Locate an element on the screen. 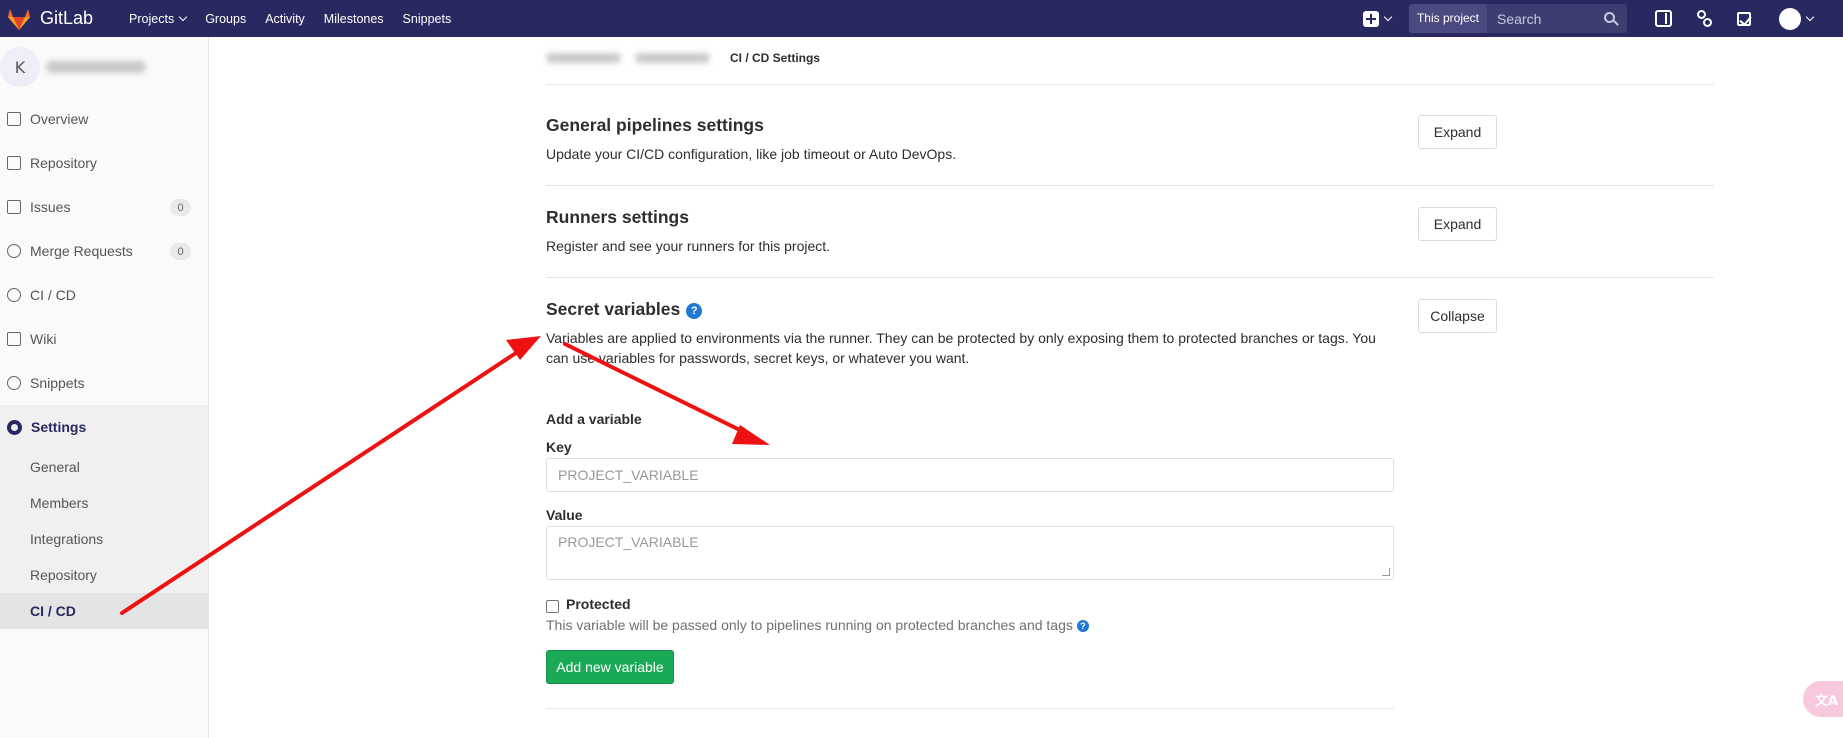  section-title-secret-variables: Secret variables? is located at coordinates (624, 309).